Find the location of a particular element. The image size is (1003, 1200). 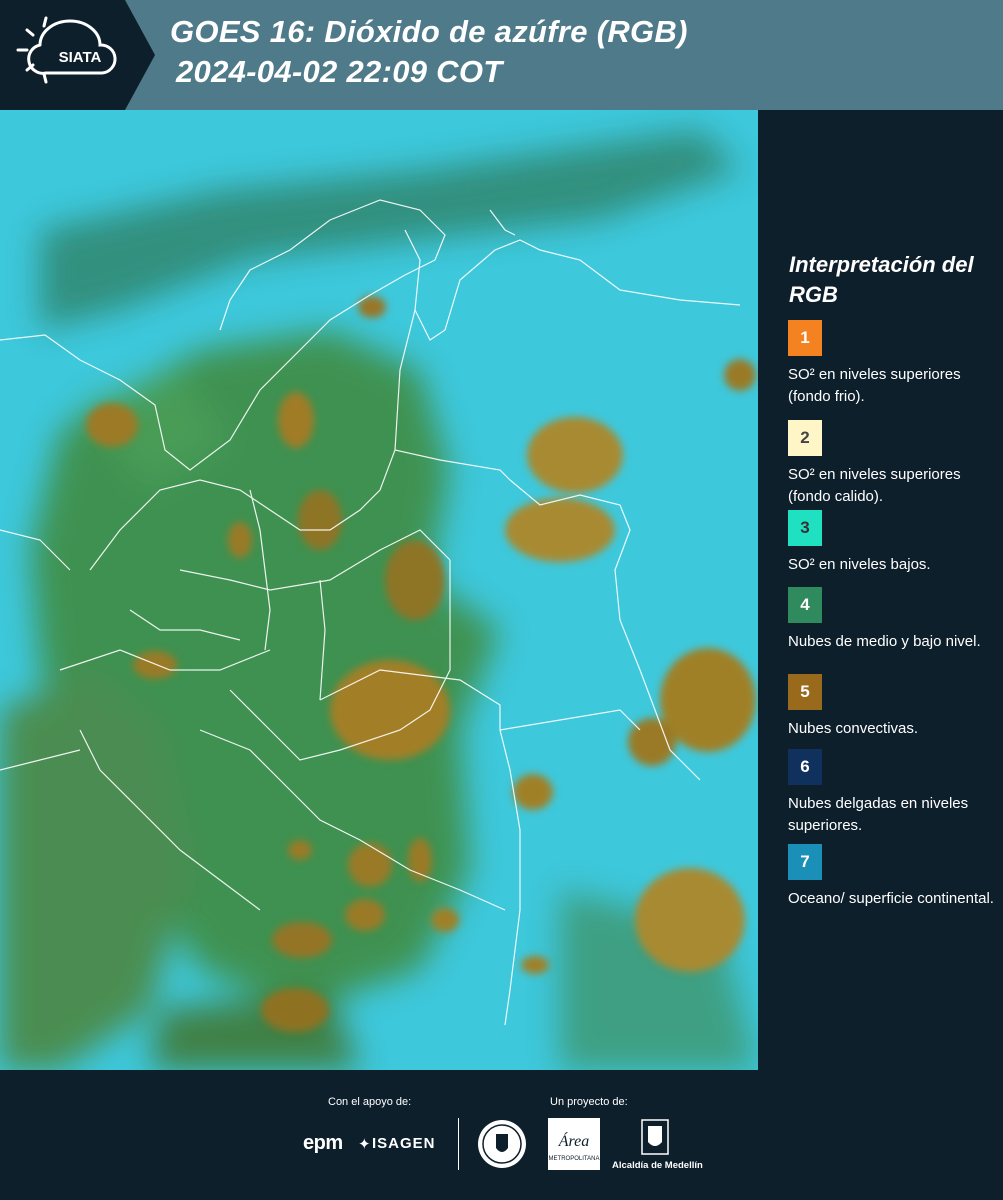

legend-swatch: 2 is located at coordinates (805, 438).